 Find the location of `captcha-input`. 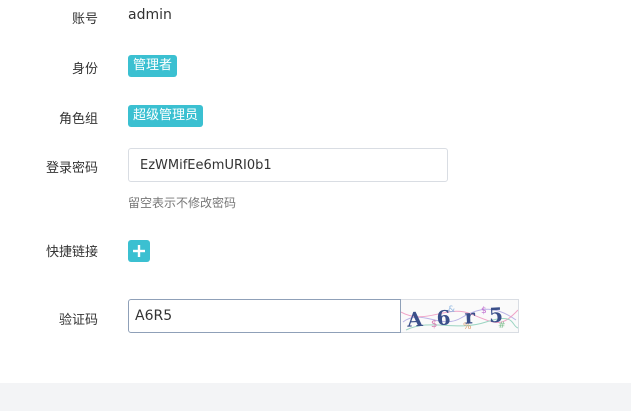

captcha-input is located at coordinates (264, 316).